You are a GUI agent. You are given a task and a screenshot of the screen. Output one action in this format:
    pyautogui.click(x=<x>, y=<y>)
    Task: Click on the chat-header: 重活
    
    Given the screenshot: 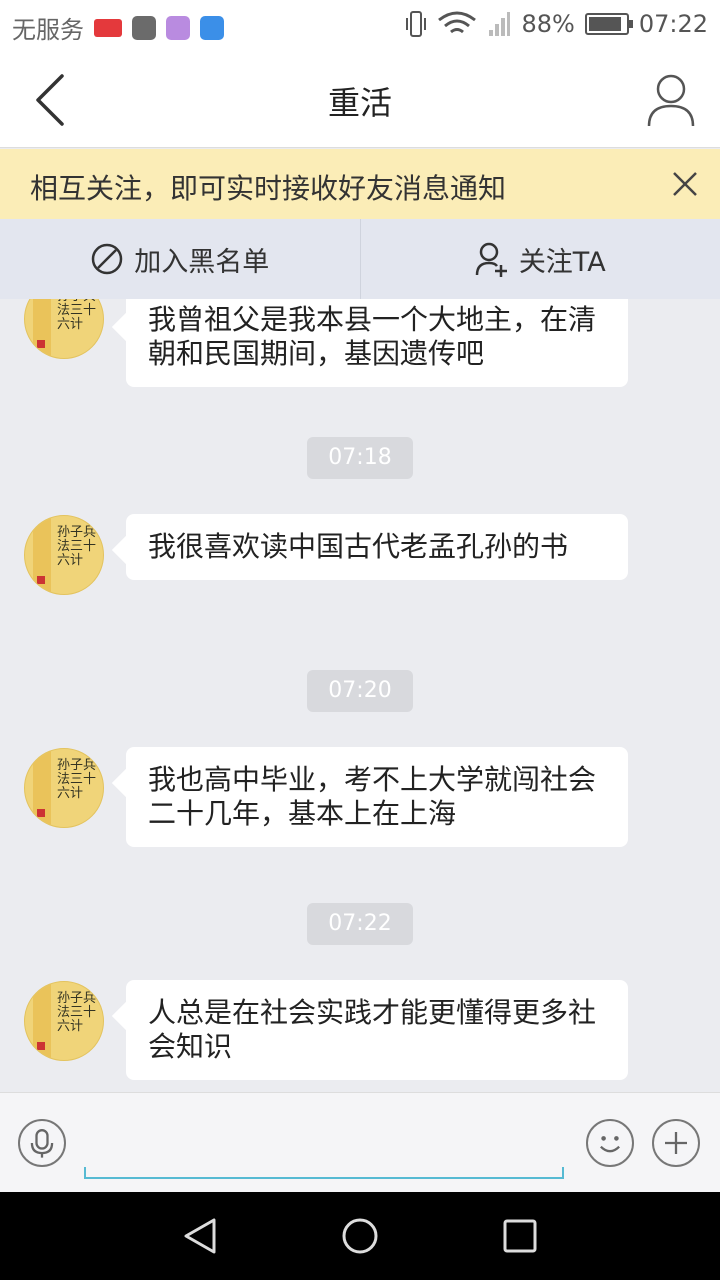 What is the action you would take?
    pyautogui.click(x=360, y=99)
    